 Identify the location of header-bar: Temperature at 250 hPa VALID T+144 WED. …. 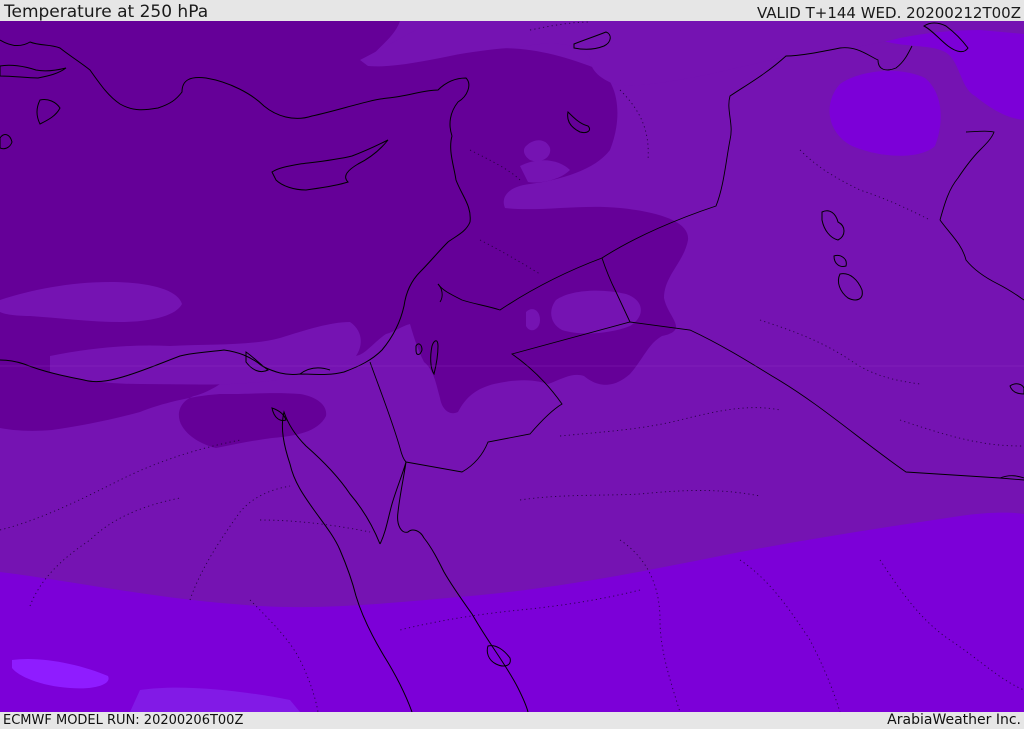
(512, 10).